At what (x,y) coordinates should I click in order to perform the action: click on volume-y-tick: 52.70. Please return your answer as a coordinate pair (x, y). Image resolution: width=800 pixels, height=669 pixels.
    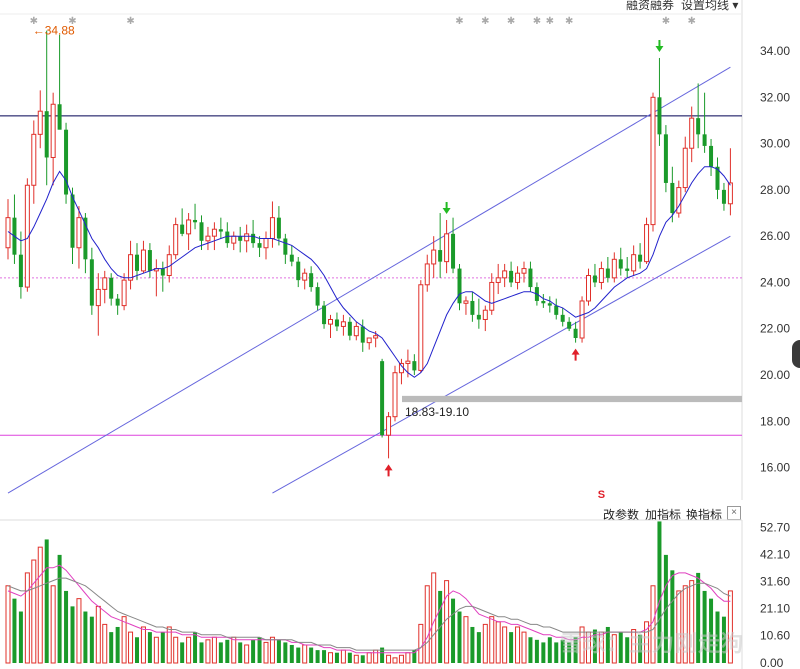
    Looking at the image, I should click on (775, 527).